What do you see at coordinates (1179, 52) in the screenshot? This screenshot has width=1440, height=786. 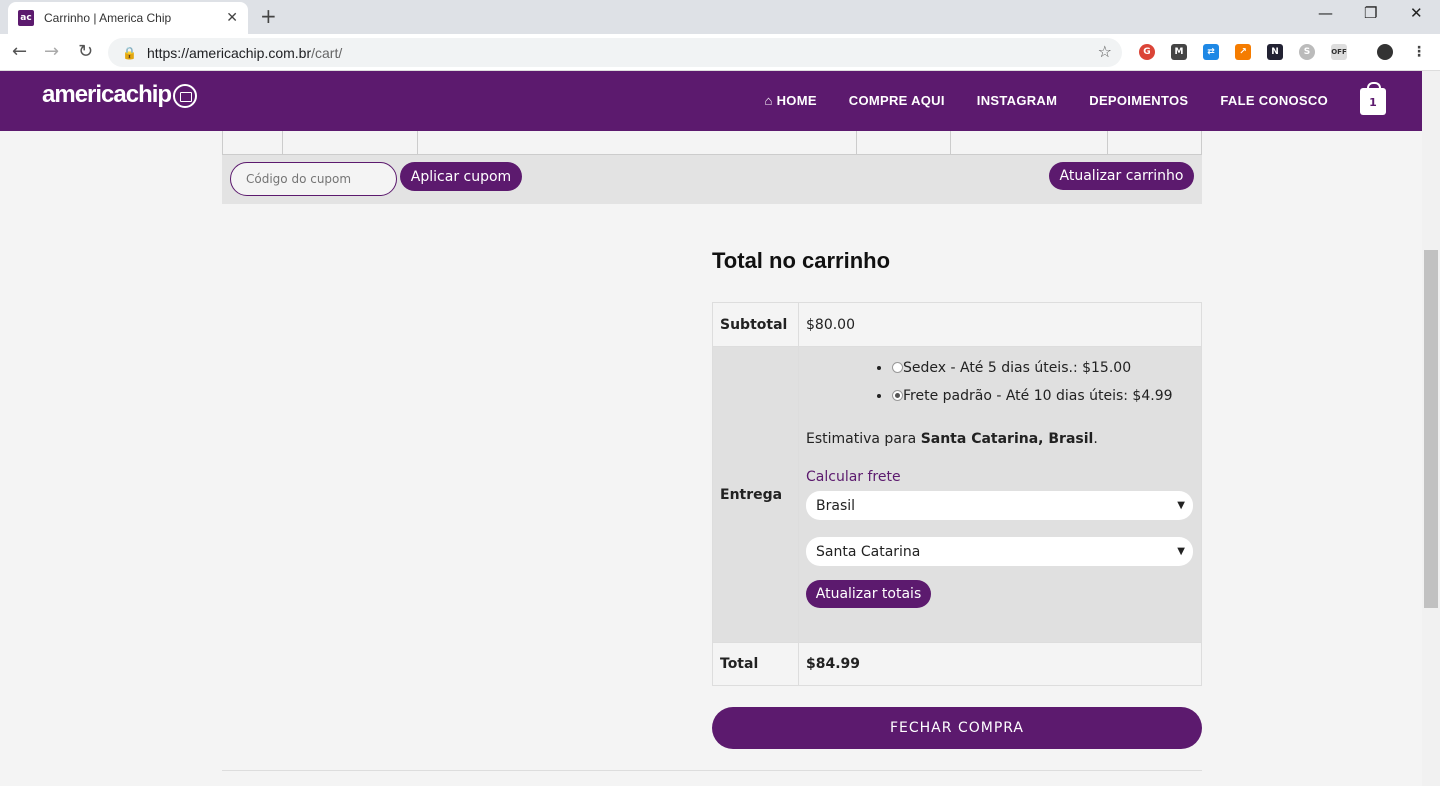 I see `m-extension-icon: M` at bounding box center [1179, 52].